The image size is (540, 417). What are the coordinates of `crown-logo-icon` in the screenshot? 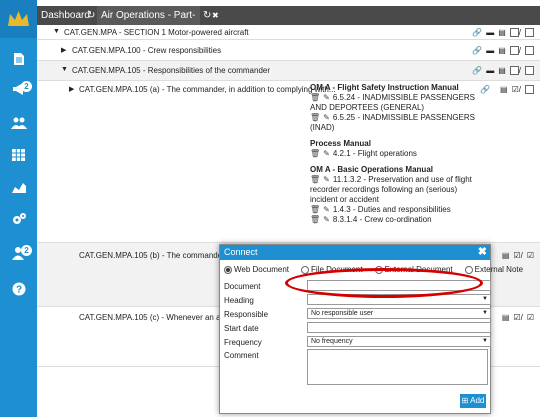 It's located at (18, 18).